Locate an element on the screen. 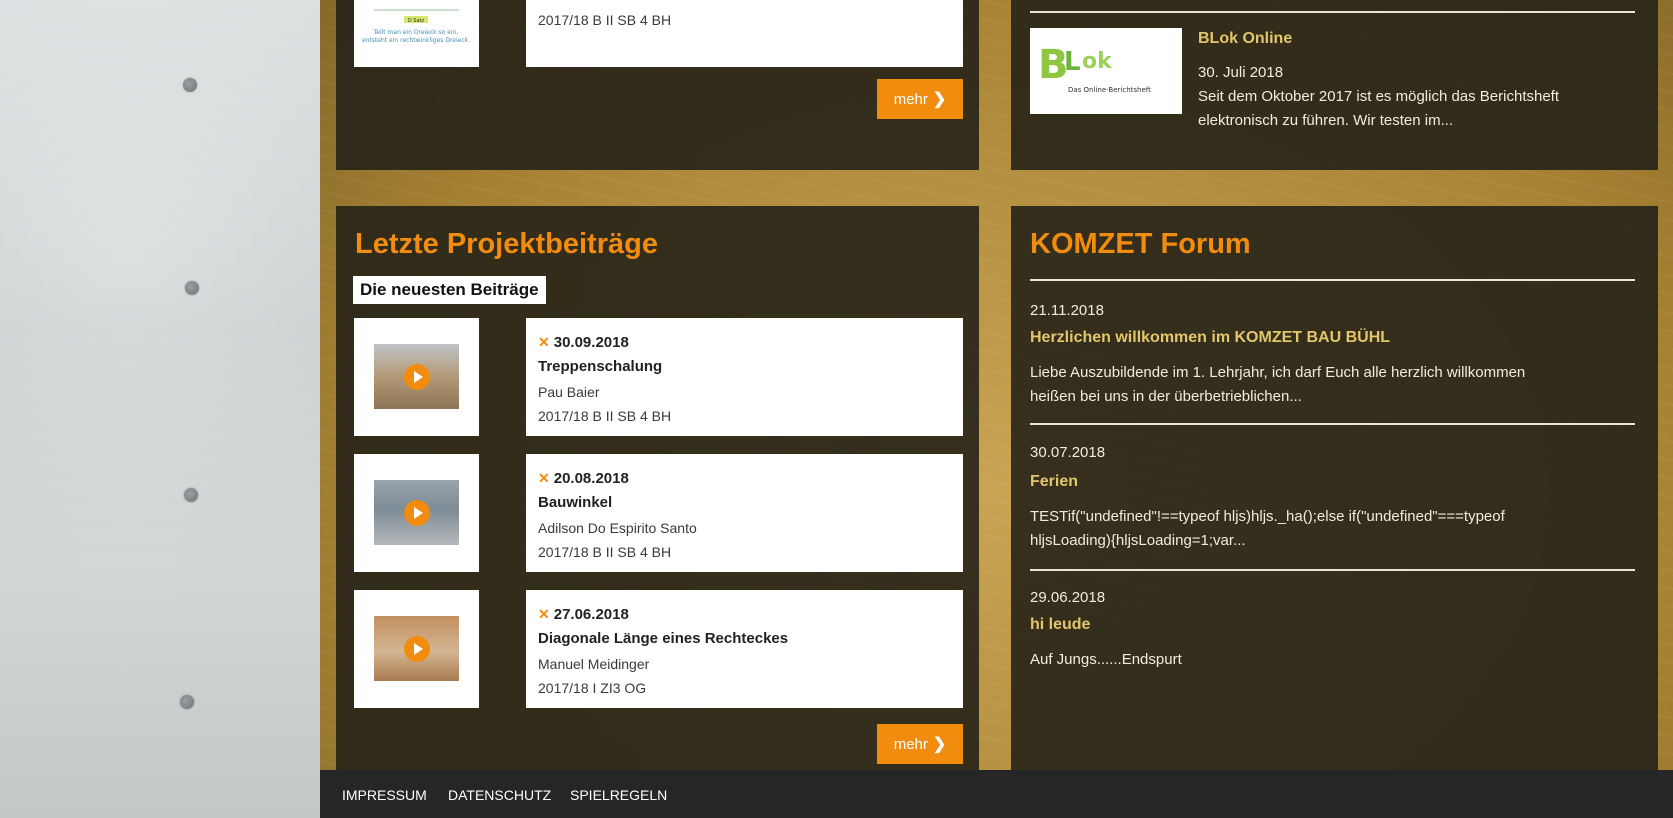 This screenshot has height=818, width=1673. svg-text: Teilt man ein Dreieck so ein, is located at coordinates (416, 32).